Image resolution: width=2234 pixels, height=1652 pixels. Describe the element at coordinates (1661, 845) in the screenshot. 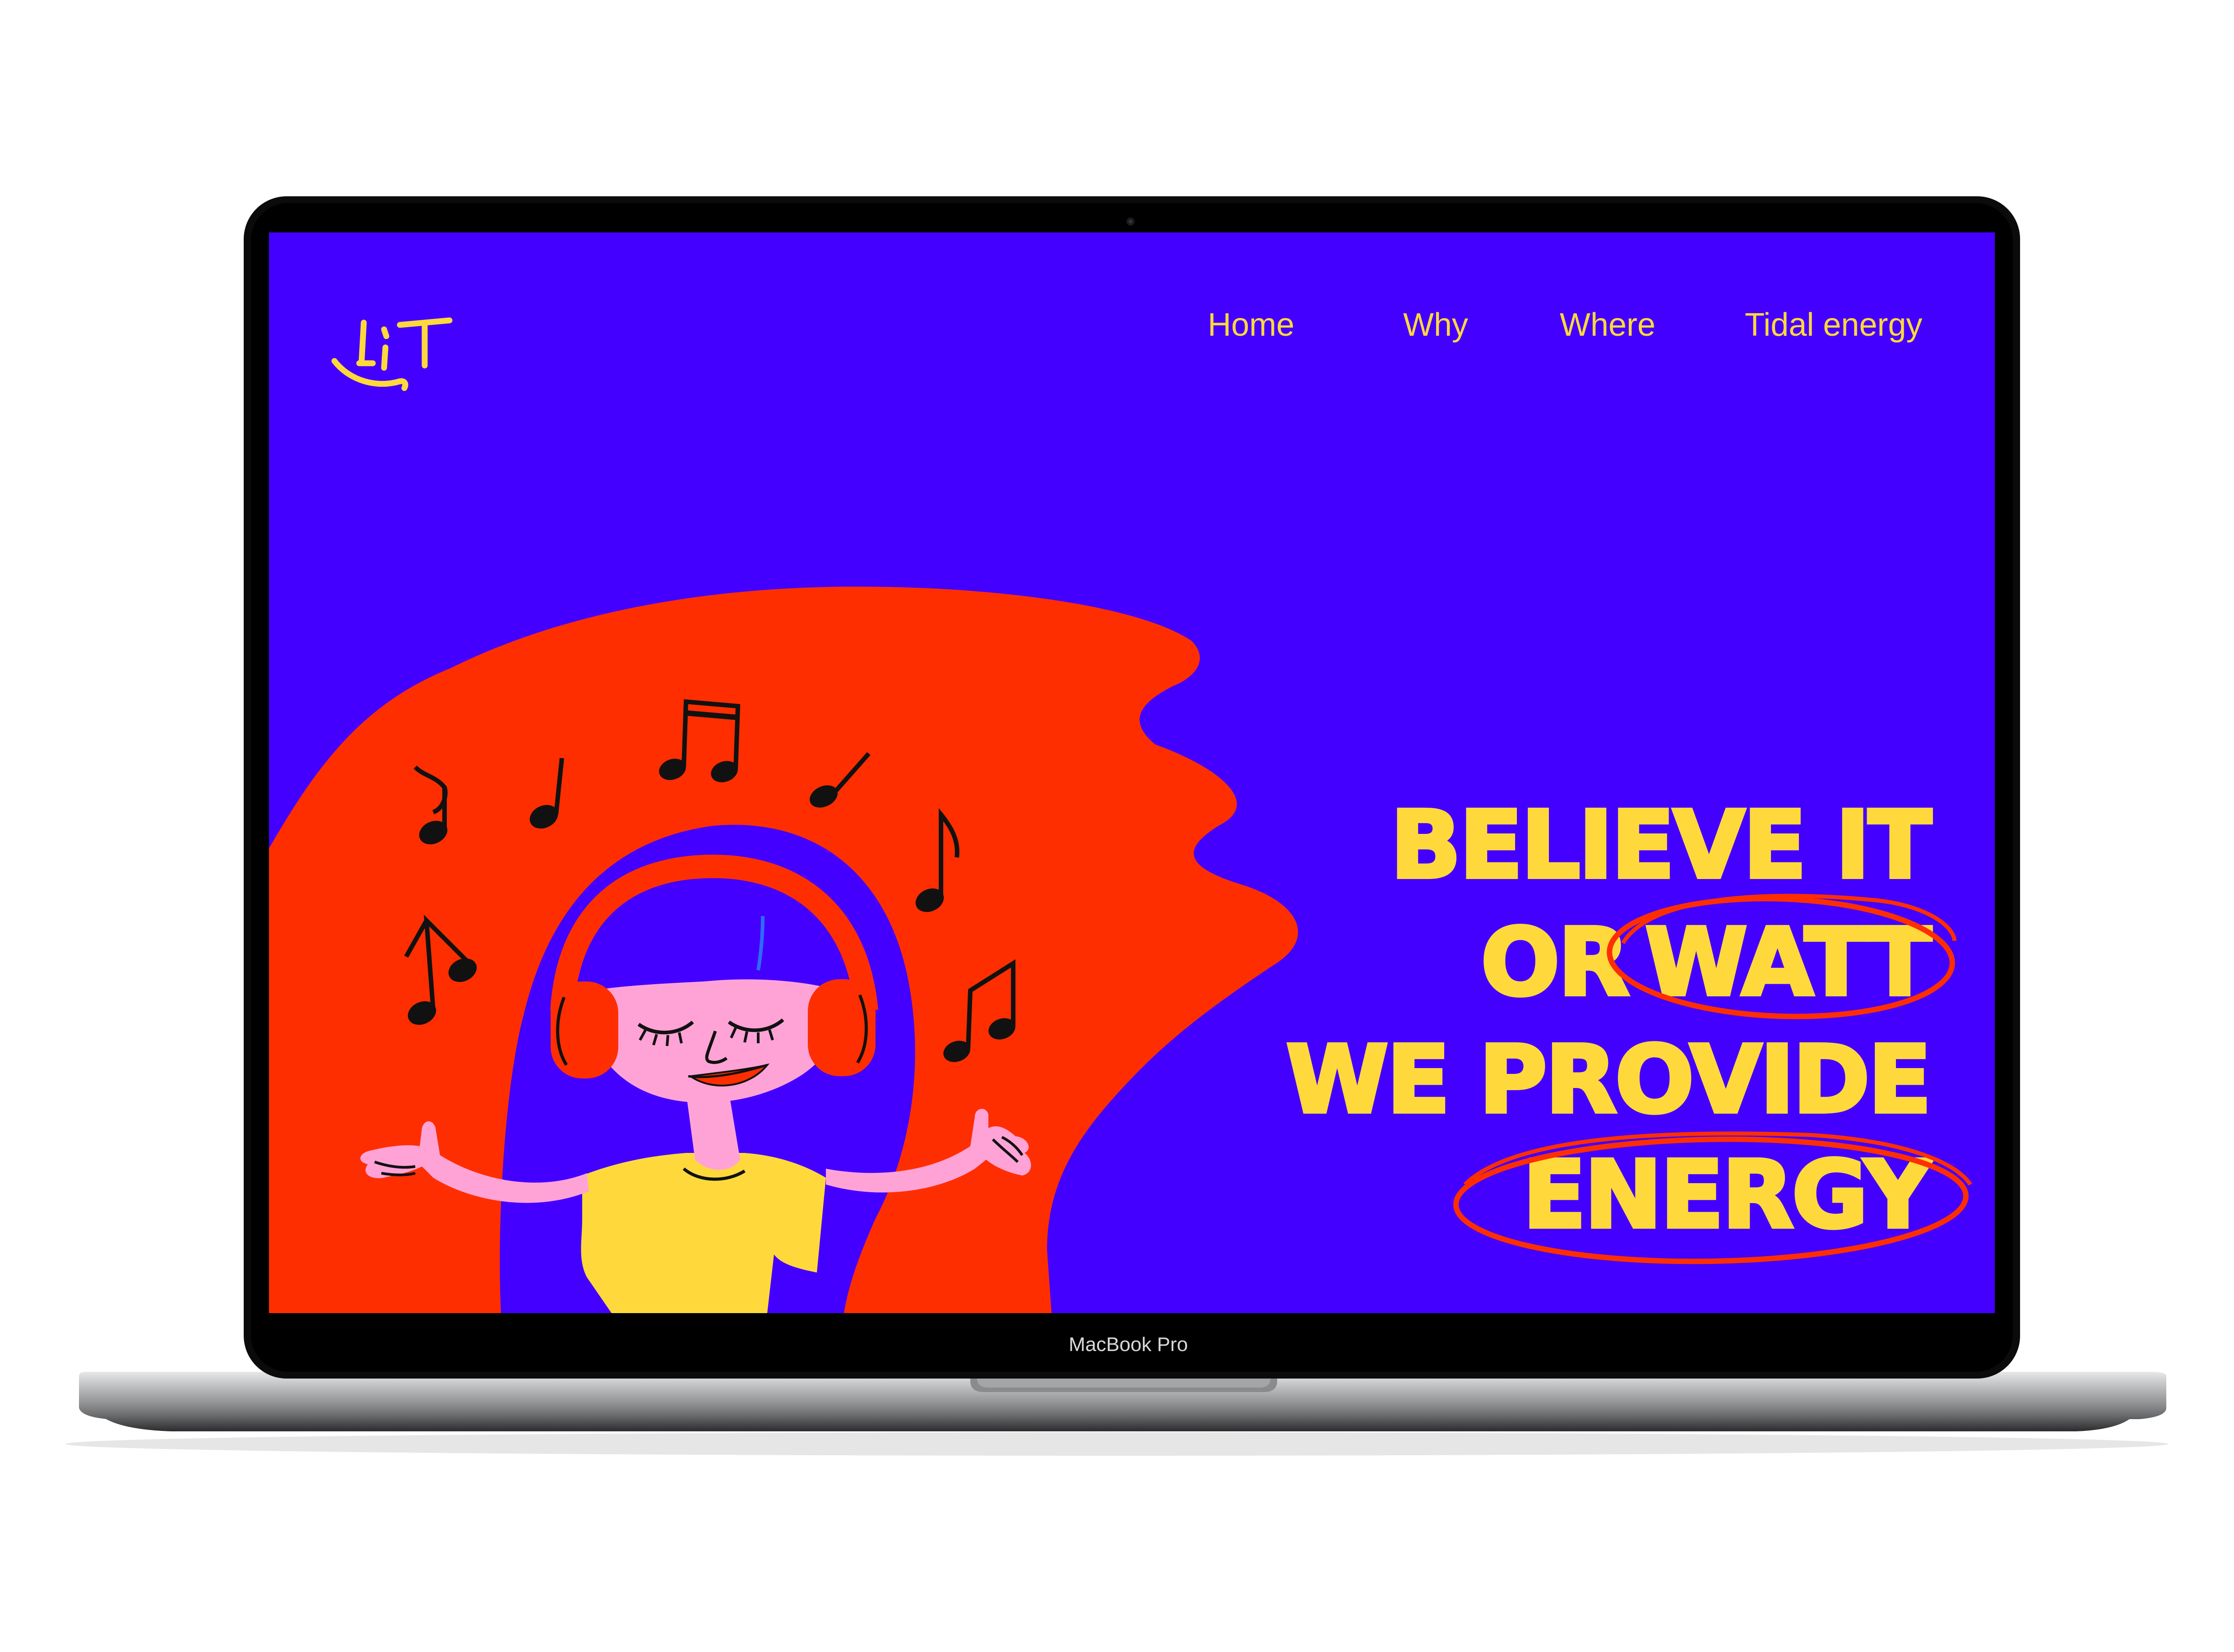

I see `hero-line-1: BELIEVE IT` at that location.